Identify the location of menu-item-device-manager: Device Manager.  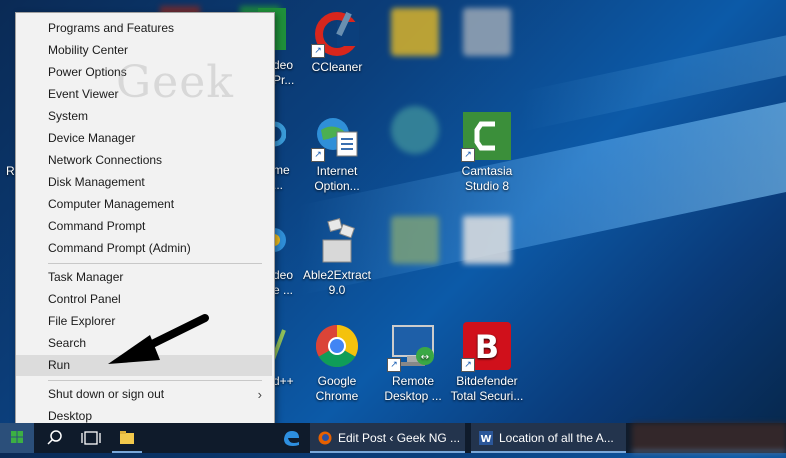
(144, 138).